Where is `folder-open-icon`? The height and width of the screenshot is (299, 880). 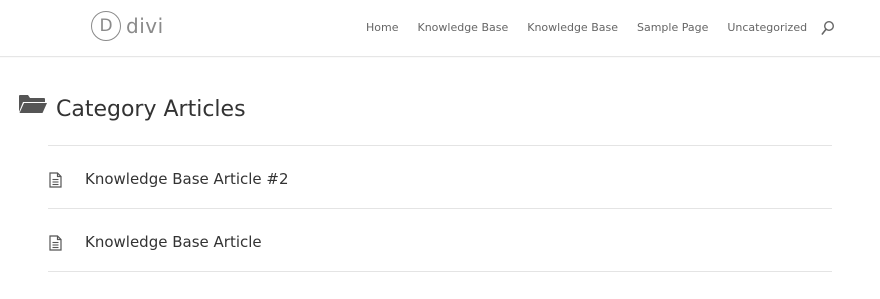
folder-open-icon is located at coordinates (33, 104).